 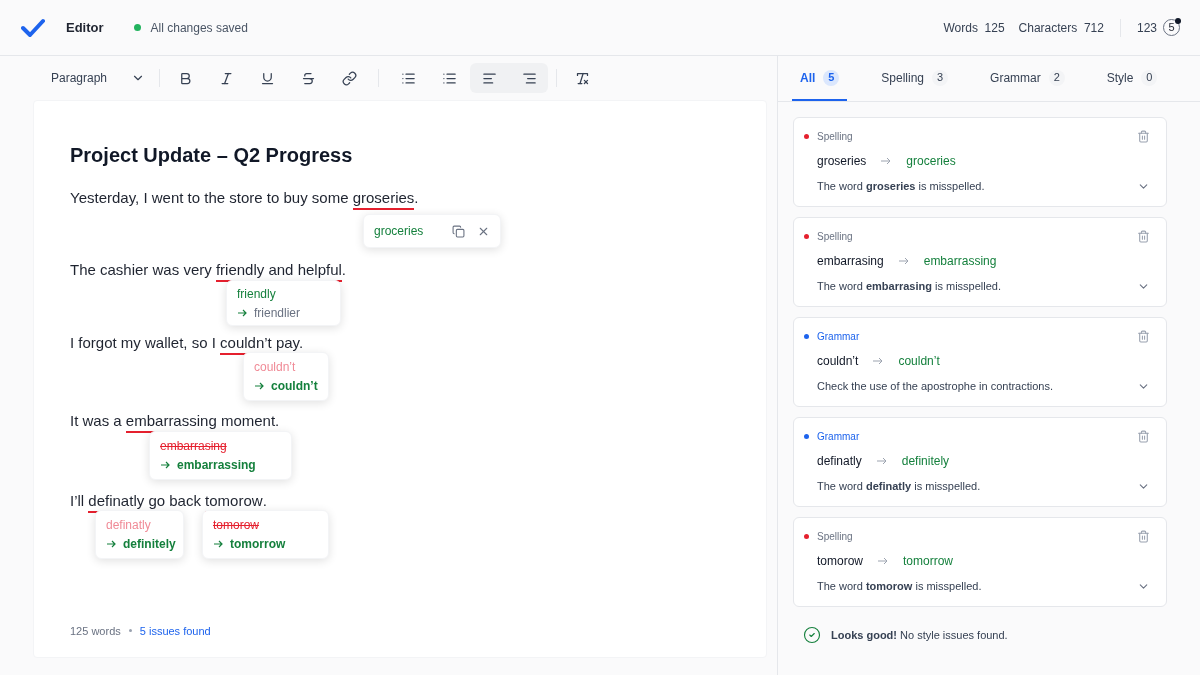 What do you see at coordinates (899, 486) in the screenshot?
I see `issue-message: The word definatly is misspelled.` at bounding box center [899, 486].